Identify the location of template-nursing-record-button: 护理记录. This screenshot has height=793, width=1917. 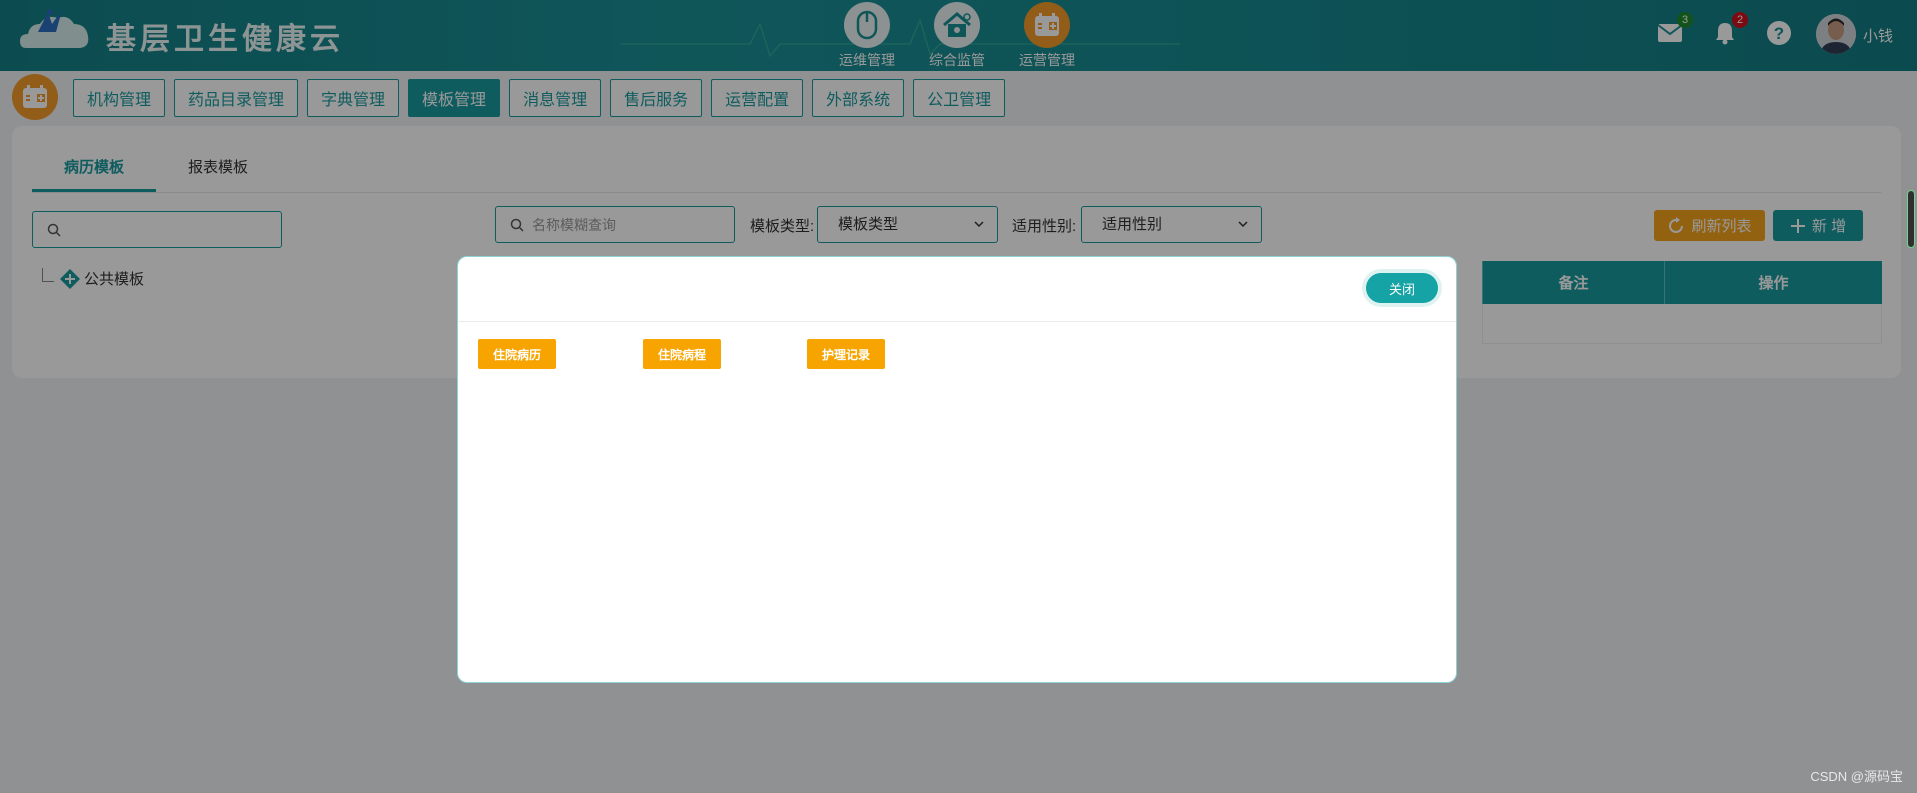
(846, 354).